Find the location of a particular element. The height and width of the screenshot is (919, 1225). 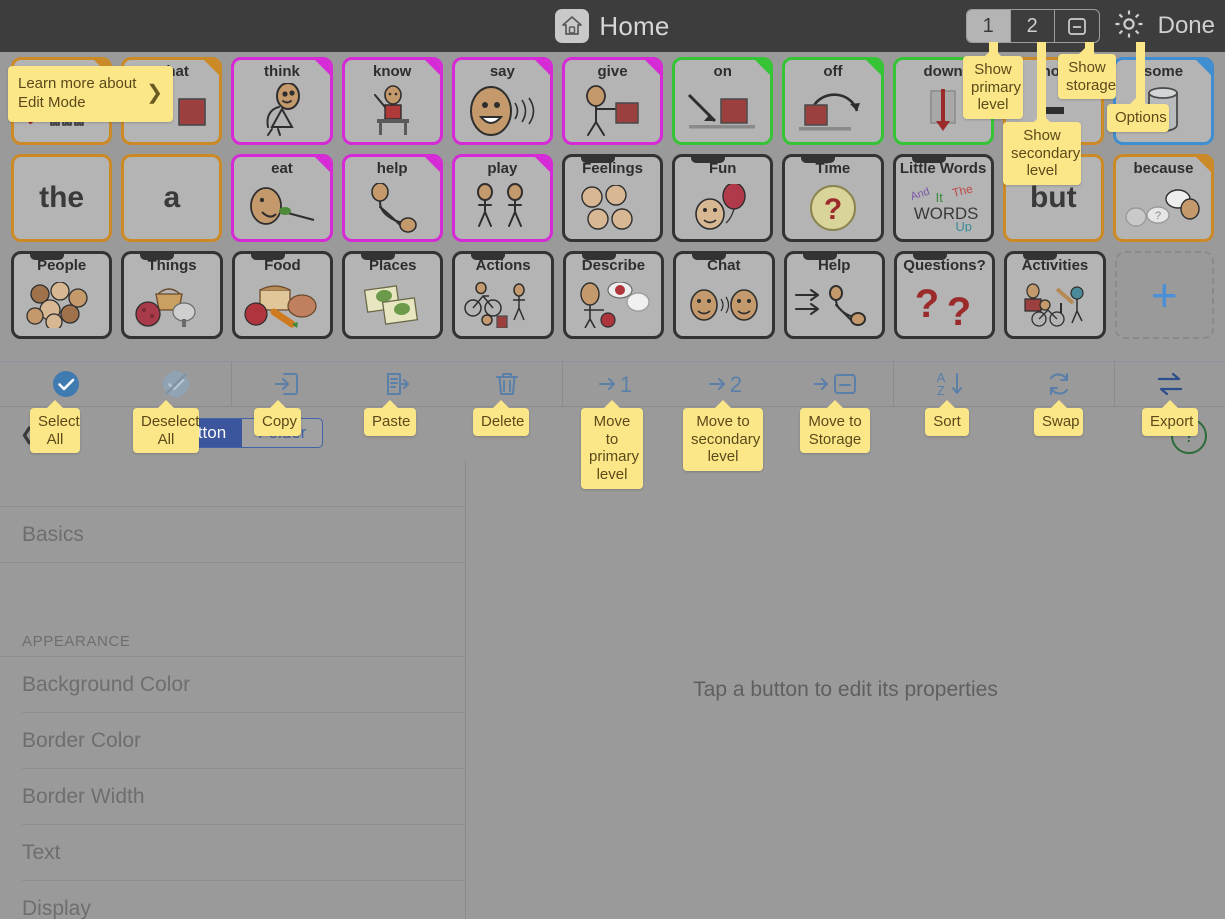

board-folder-little-words: Little Words And It The WORDS Up is located at coordinates (943, 198).